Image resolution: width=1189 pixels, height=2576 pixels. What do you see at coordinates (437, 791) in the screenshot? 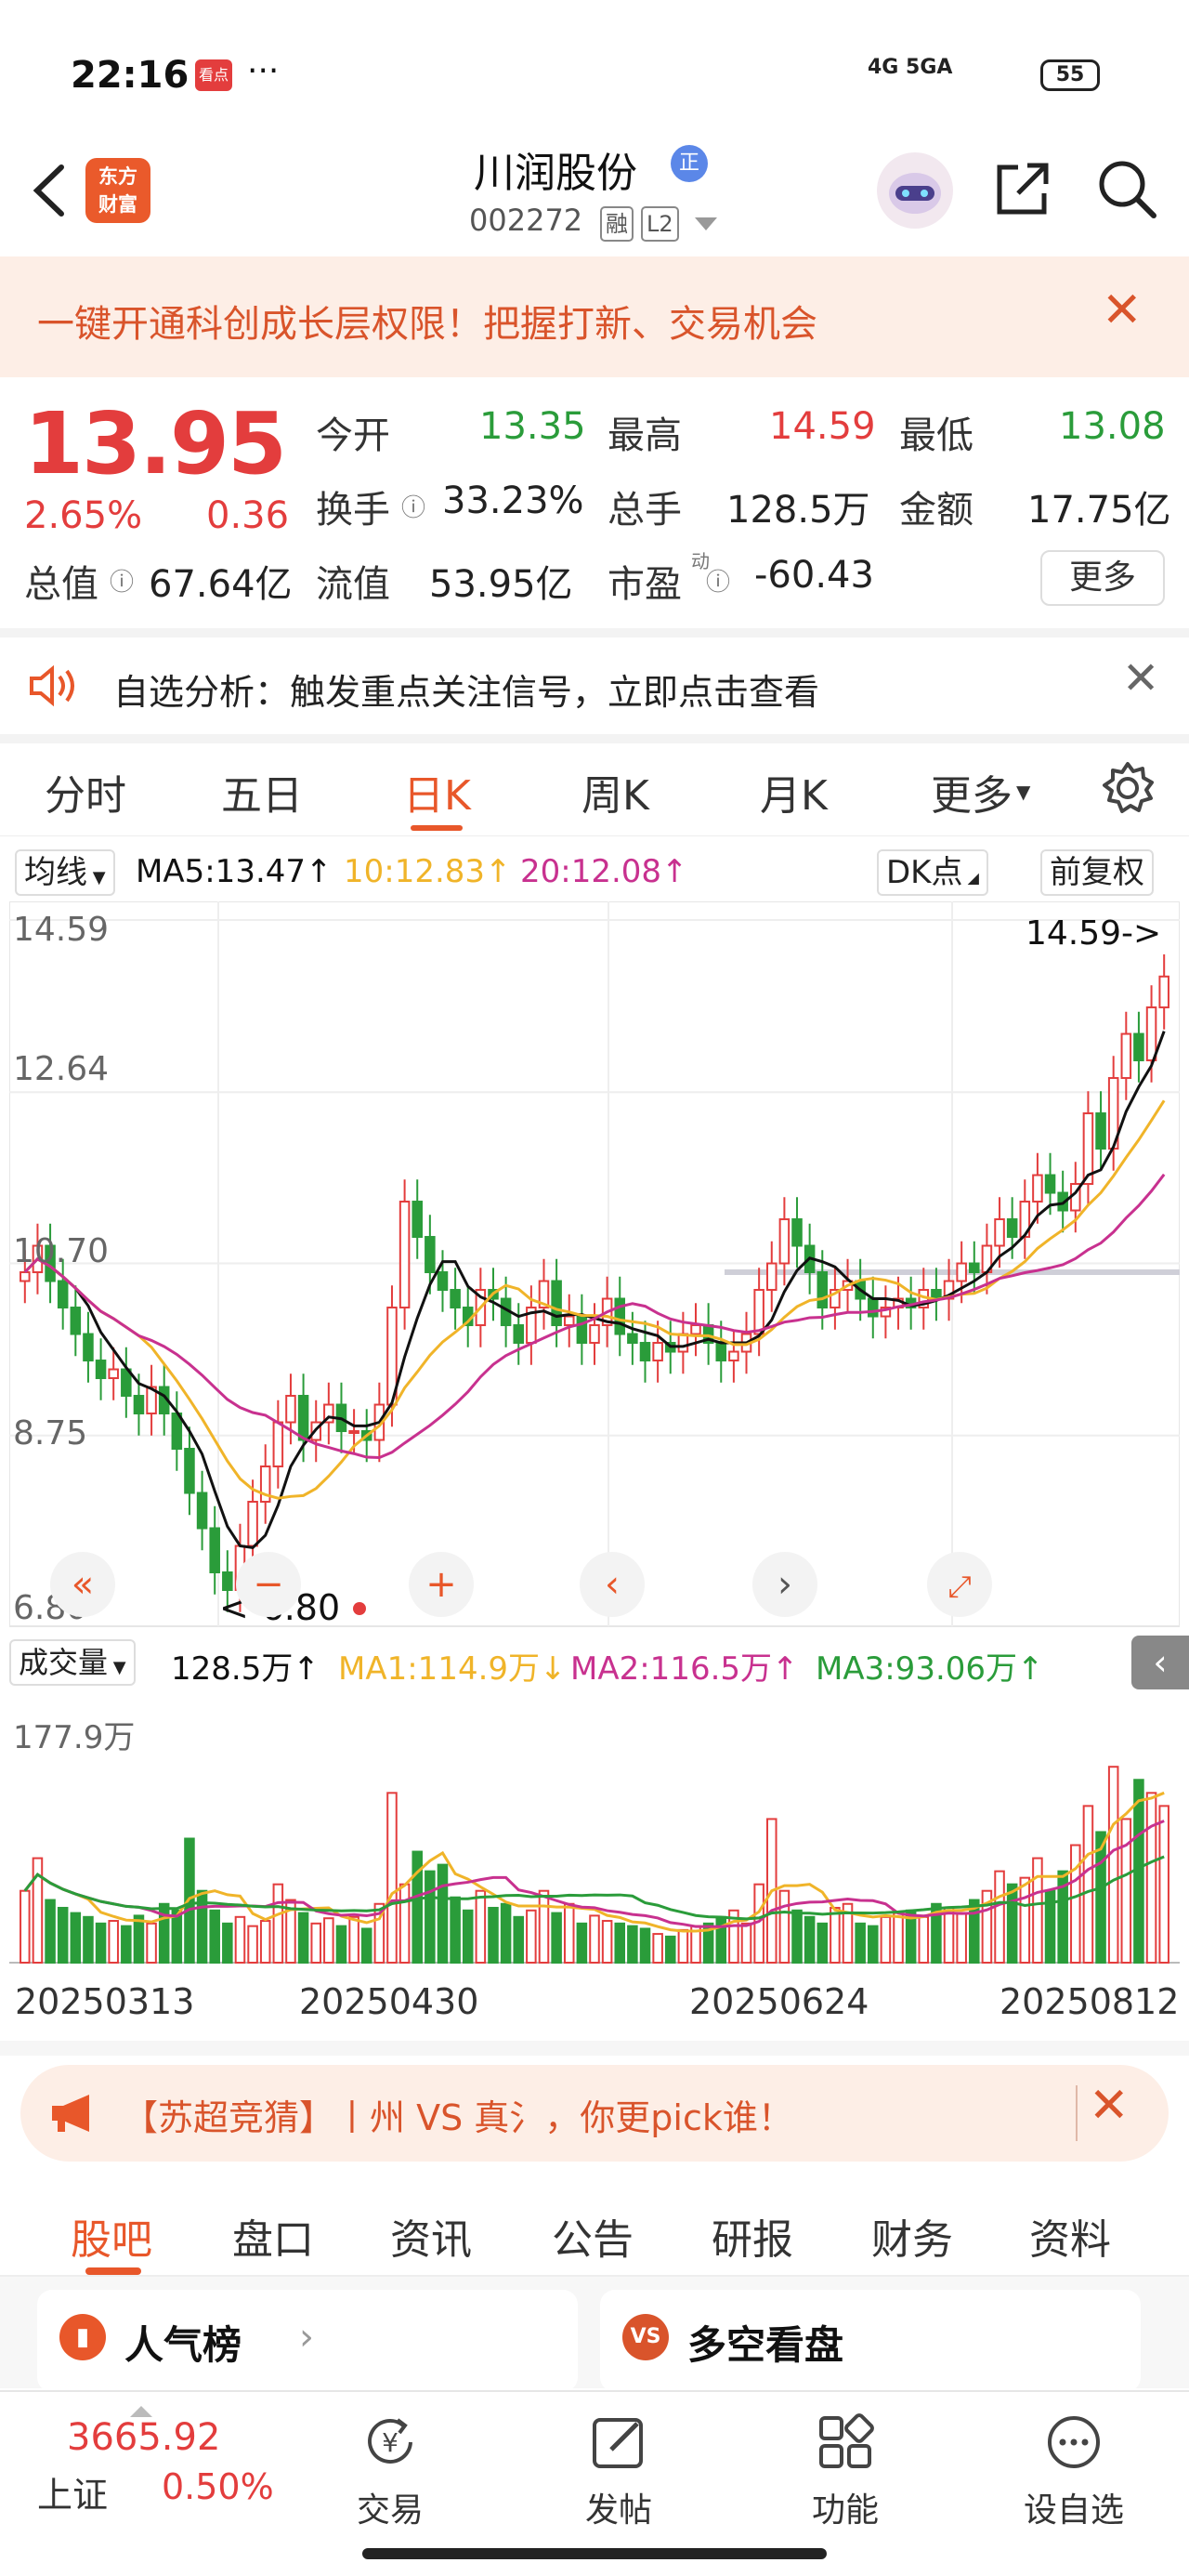
I see `tab-daily-k: 日K` at bounding box center [437, 791].